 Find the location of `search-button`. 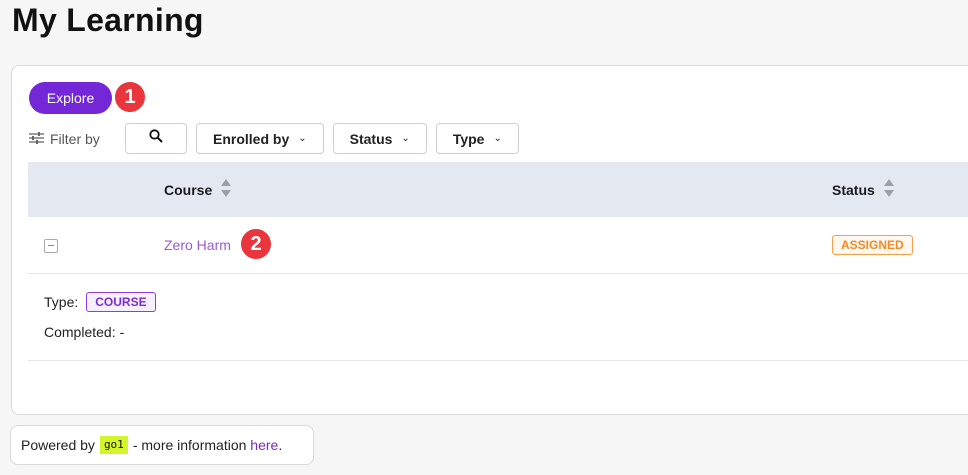

search-button is located at coordinates (156, 138).